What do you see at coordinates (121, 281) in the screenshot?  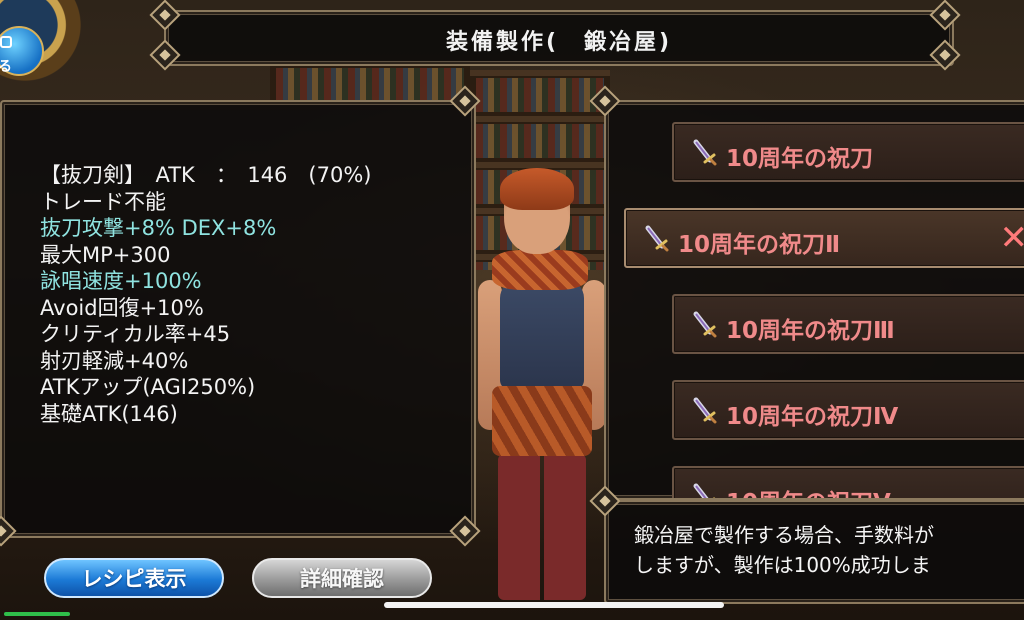 I see `stat-line: 詠唱速度+100%` at bounding box center [121, 281].